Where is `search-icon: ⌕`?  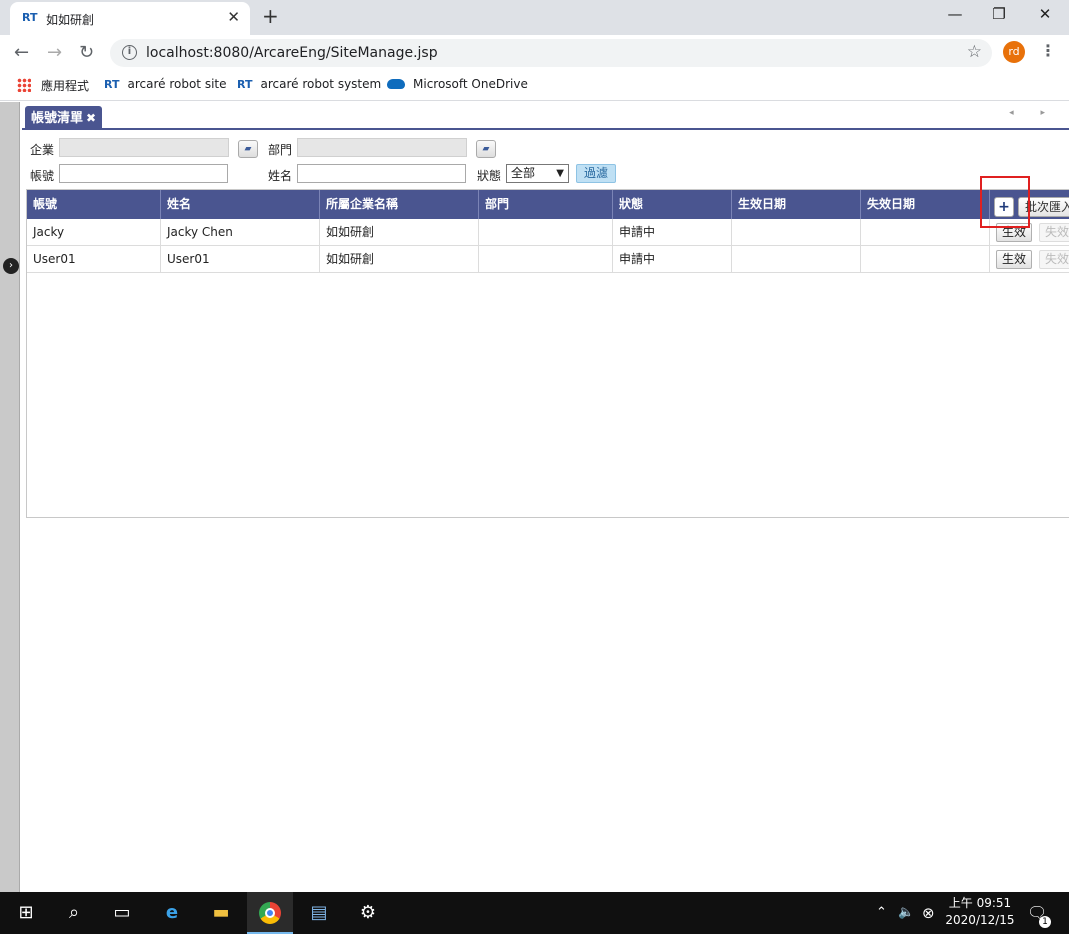
search-icon: ⌕ is located at coordinates (74, 913).